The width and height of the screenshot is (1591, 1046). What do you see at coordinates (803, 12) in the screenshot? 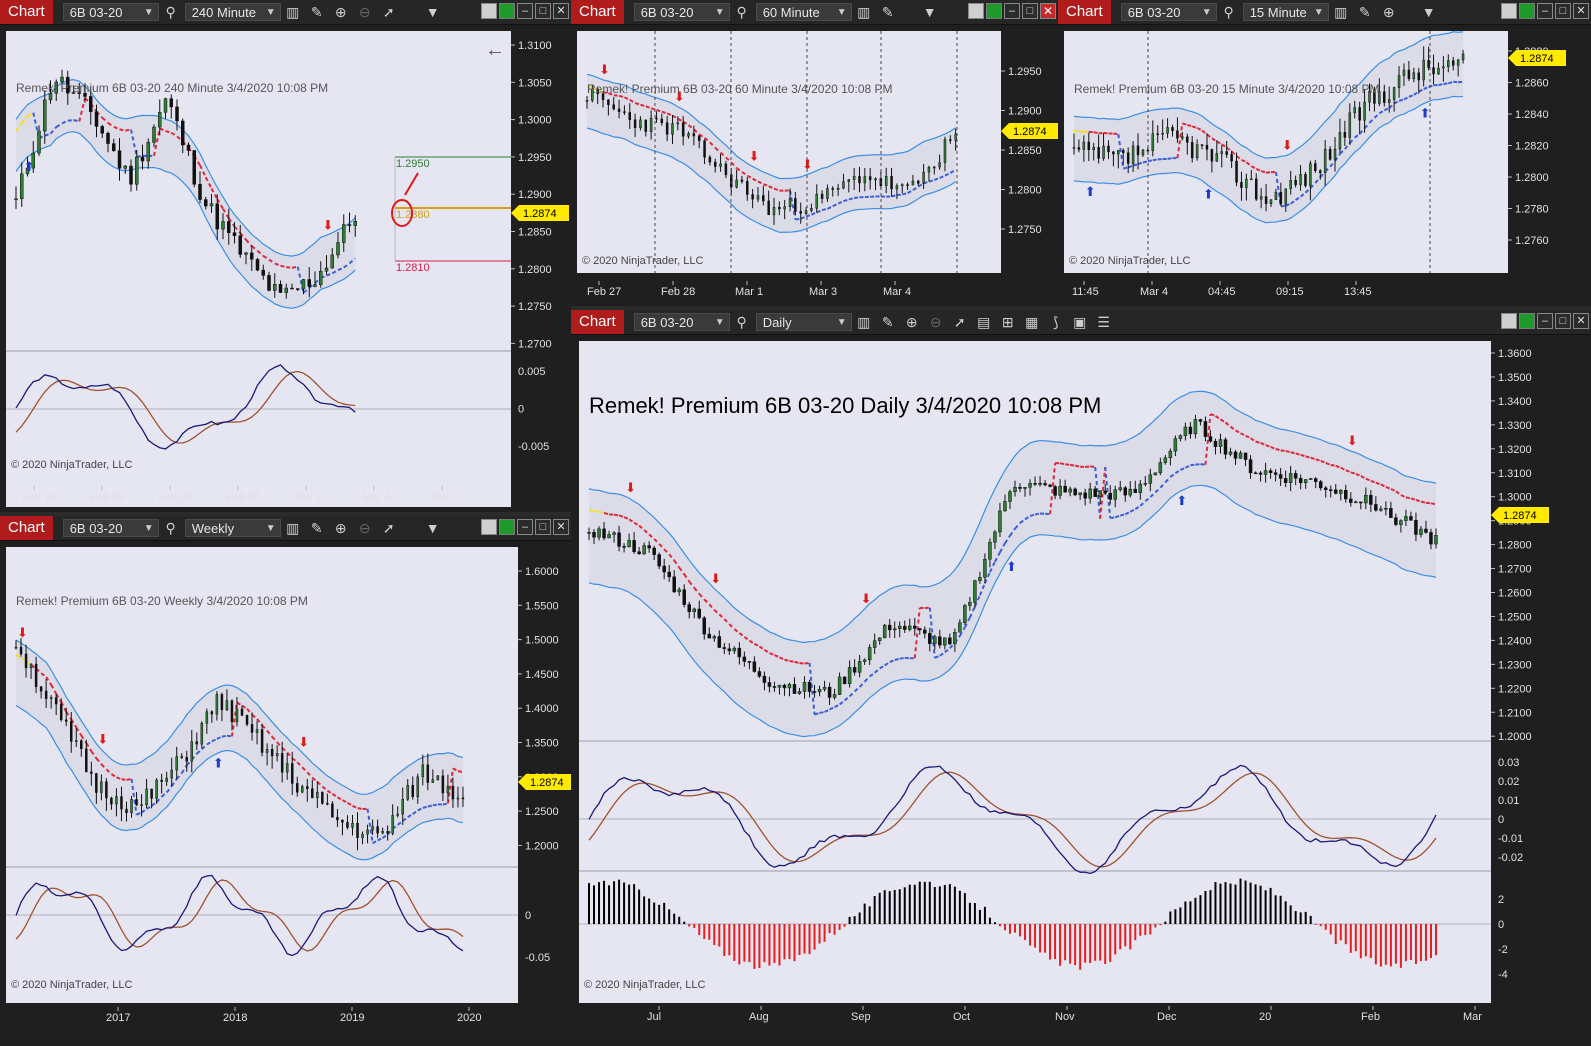
I see `interval-selector: 60 Minute ▼` at bounding box center [803, 12].